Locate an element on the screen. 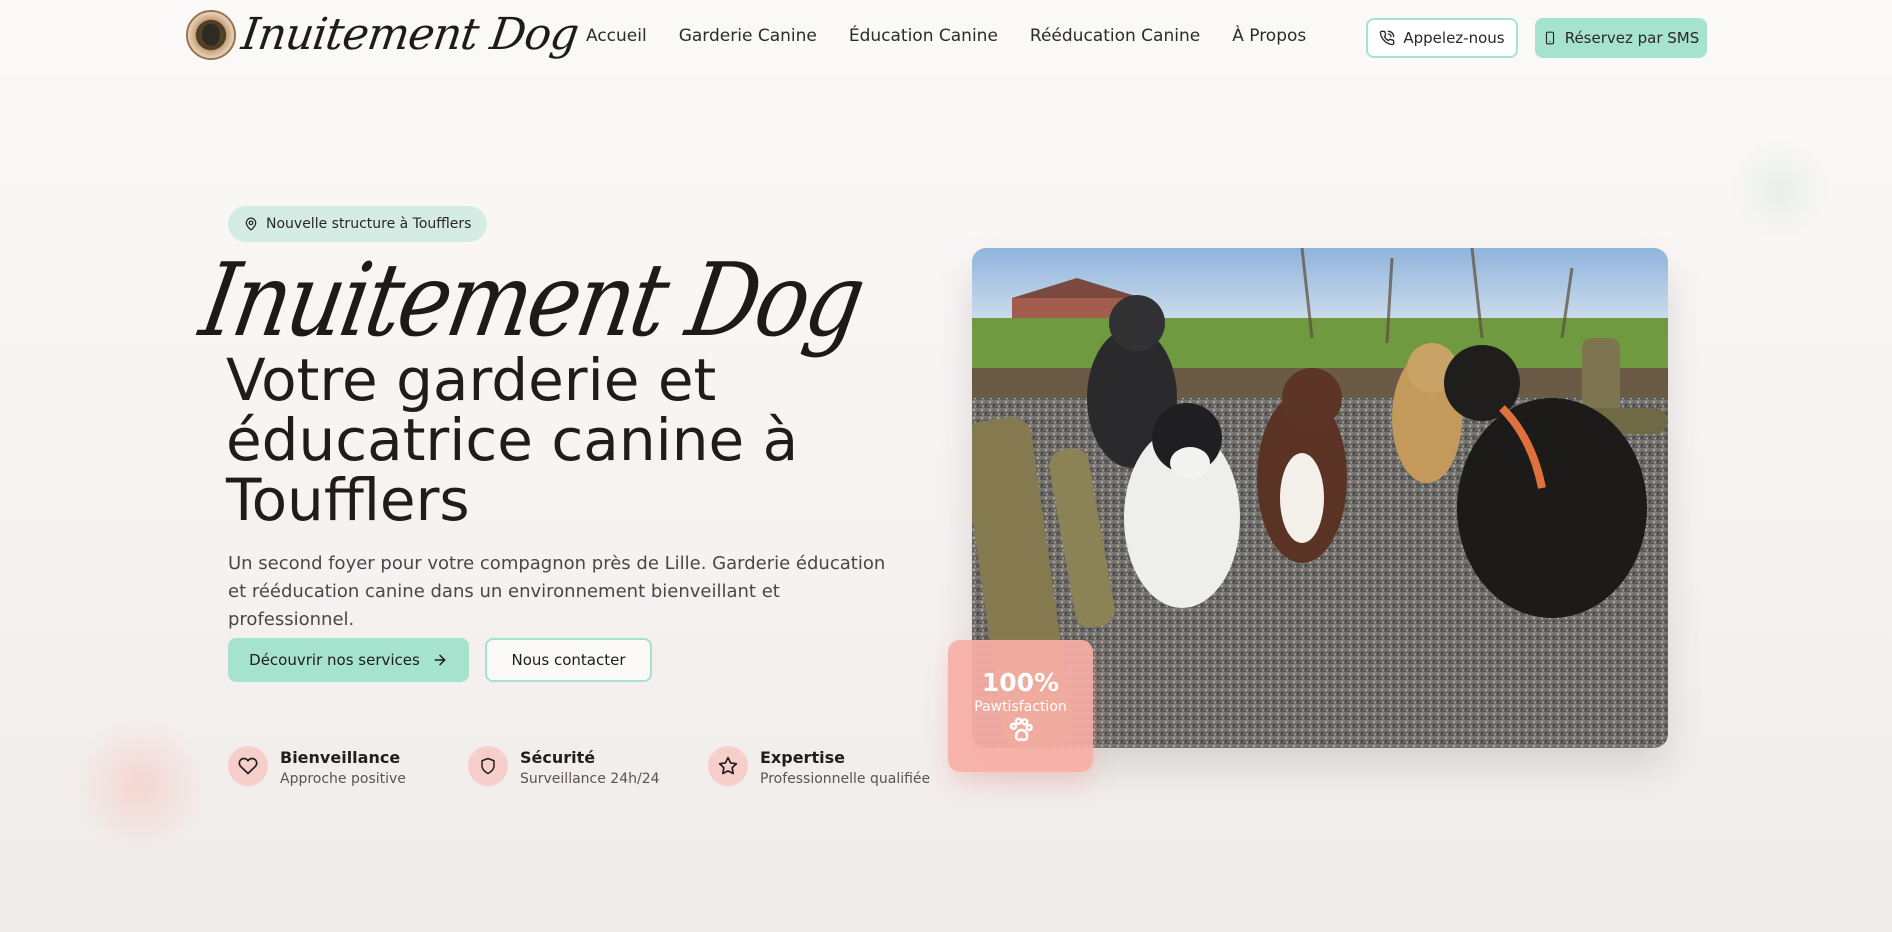  discover-services-label: Découvrir nos services is located at coordinates (334, 660).